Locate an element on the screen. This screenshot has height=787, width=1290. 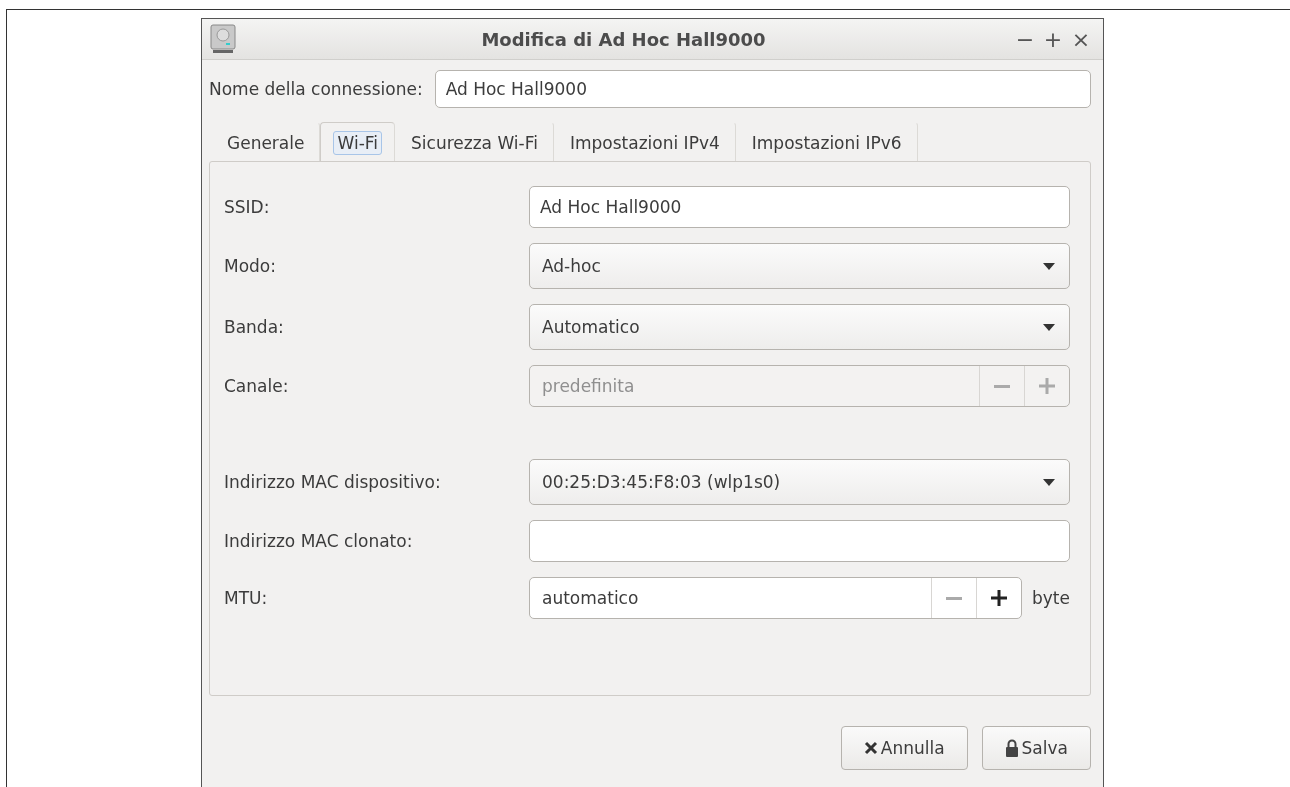
window-title: Modifica di Ad Hoc Hall9000 is located at coordinates (623, 39).